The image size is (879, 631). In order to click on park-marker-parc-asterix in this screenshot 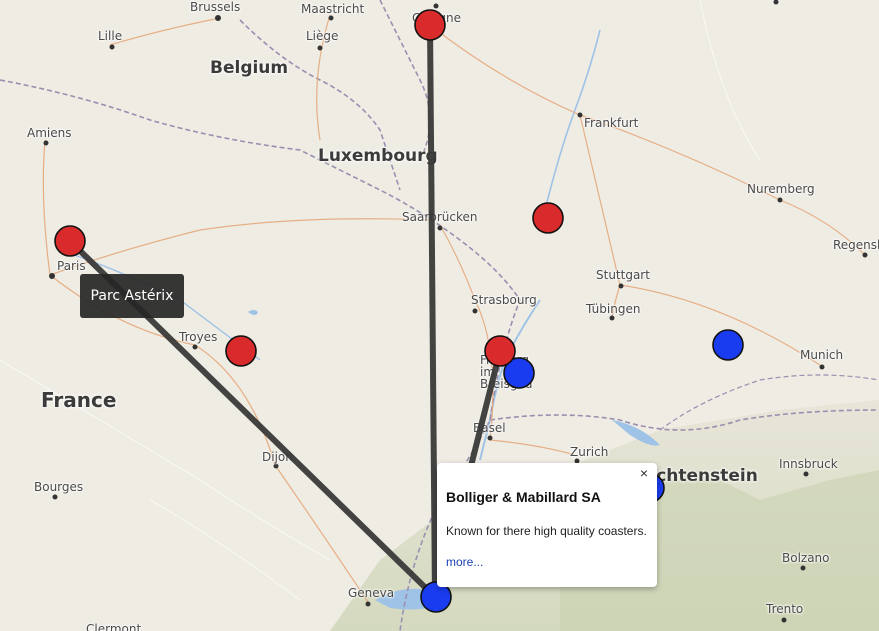, I will do `click(70, 241)`.